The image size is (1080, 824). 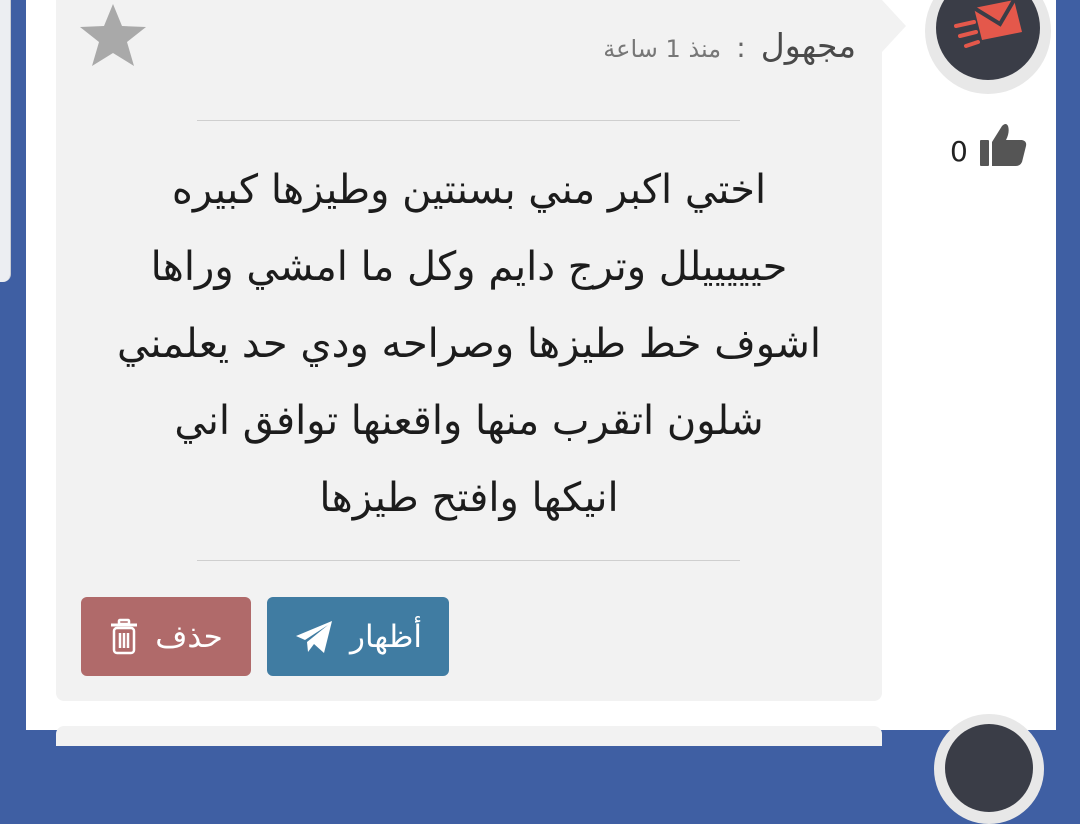 I want to click on post-message-line: اشوف خط طيزها وصراحه ودي حد يعلمني, so click(x=468, y=344).